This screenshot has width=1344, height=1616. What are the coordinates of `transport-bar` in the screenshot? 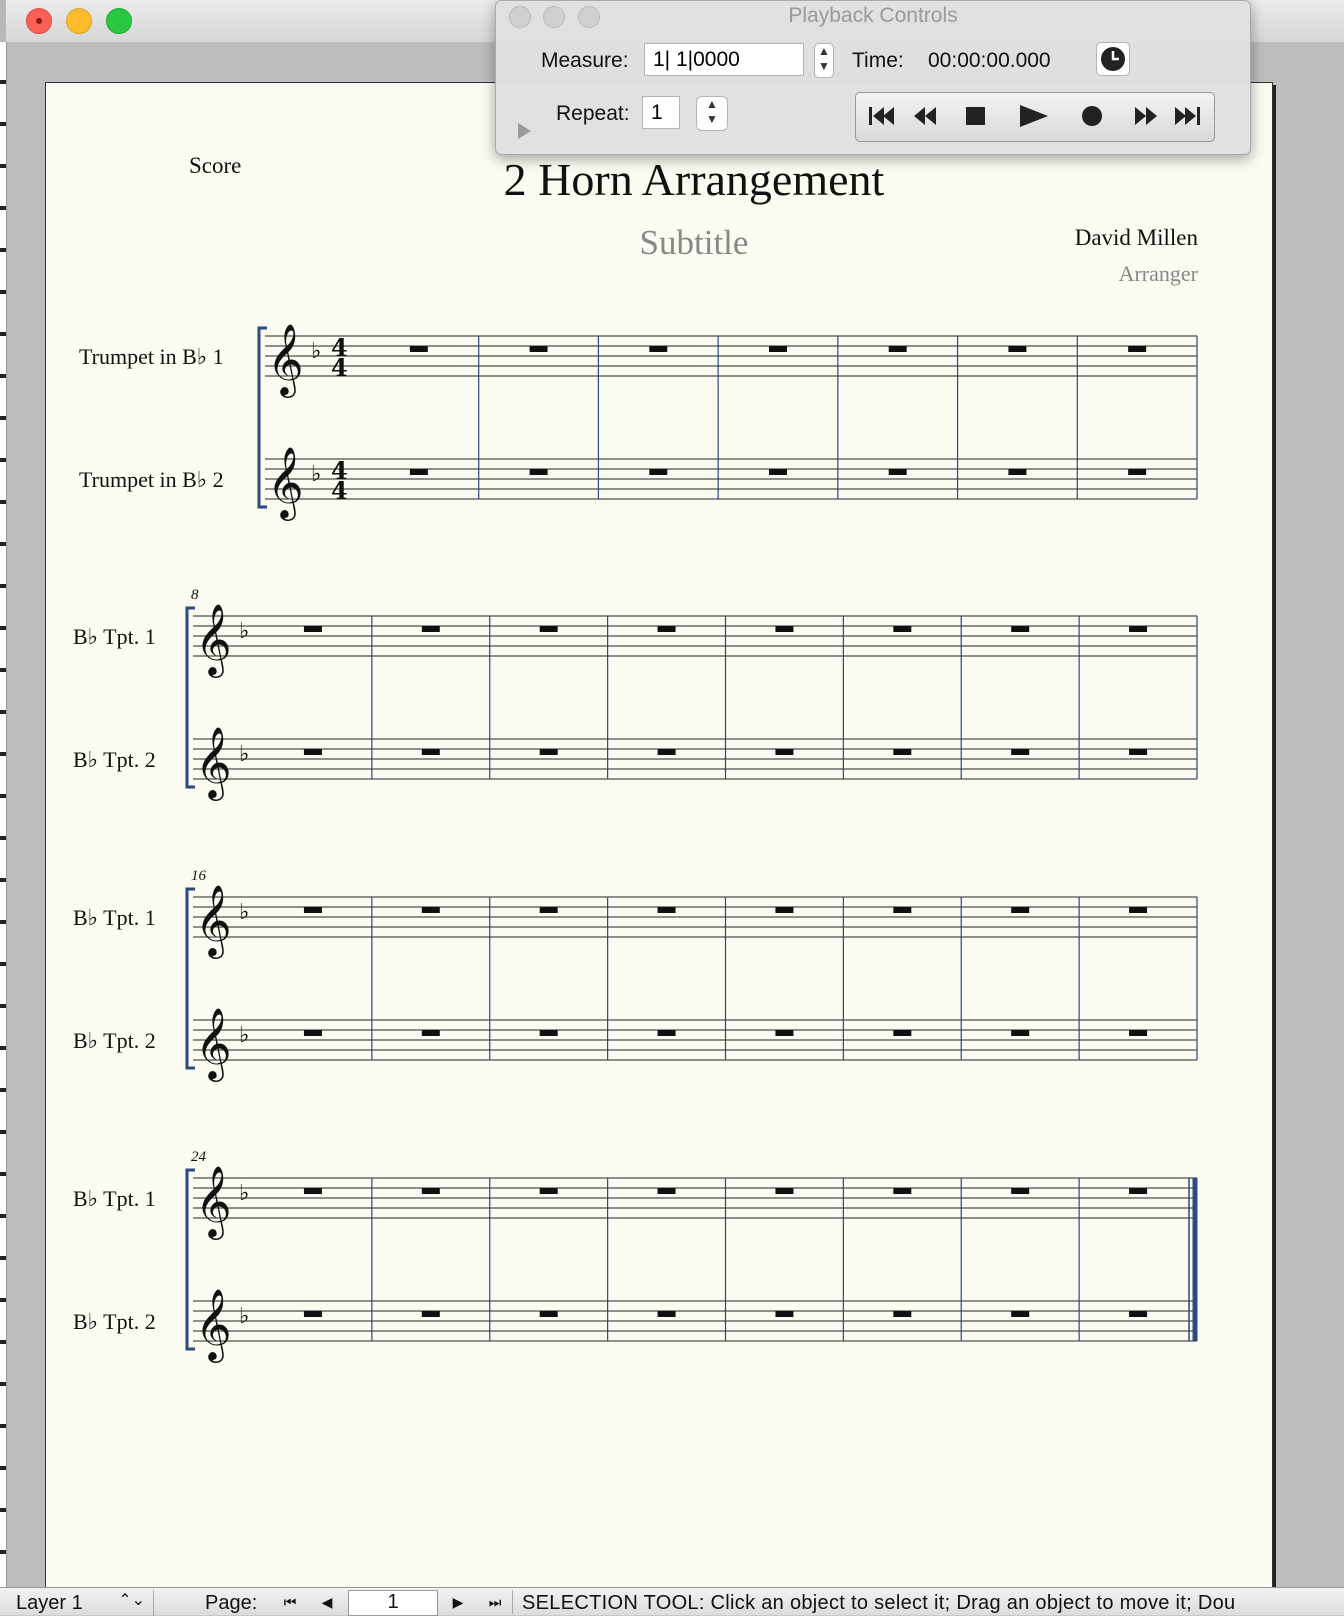 It's located at (1035, 117).